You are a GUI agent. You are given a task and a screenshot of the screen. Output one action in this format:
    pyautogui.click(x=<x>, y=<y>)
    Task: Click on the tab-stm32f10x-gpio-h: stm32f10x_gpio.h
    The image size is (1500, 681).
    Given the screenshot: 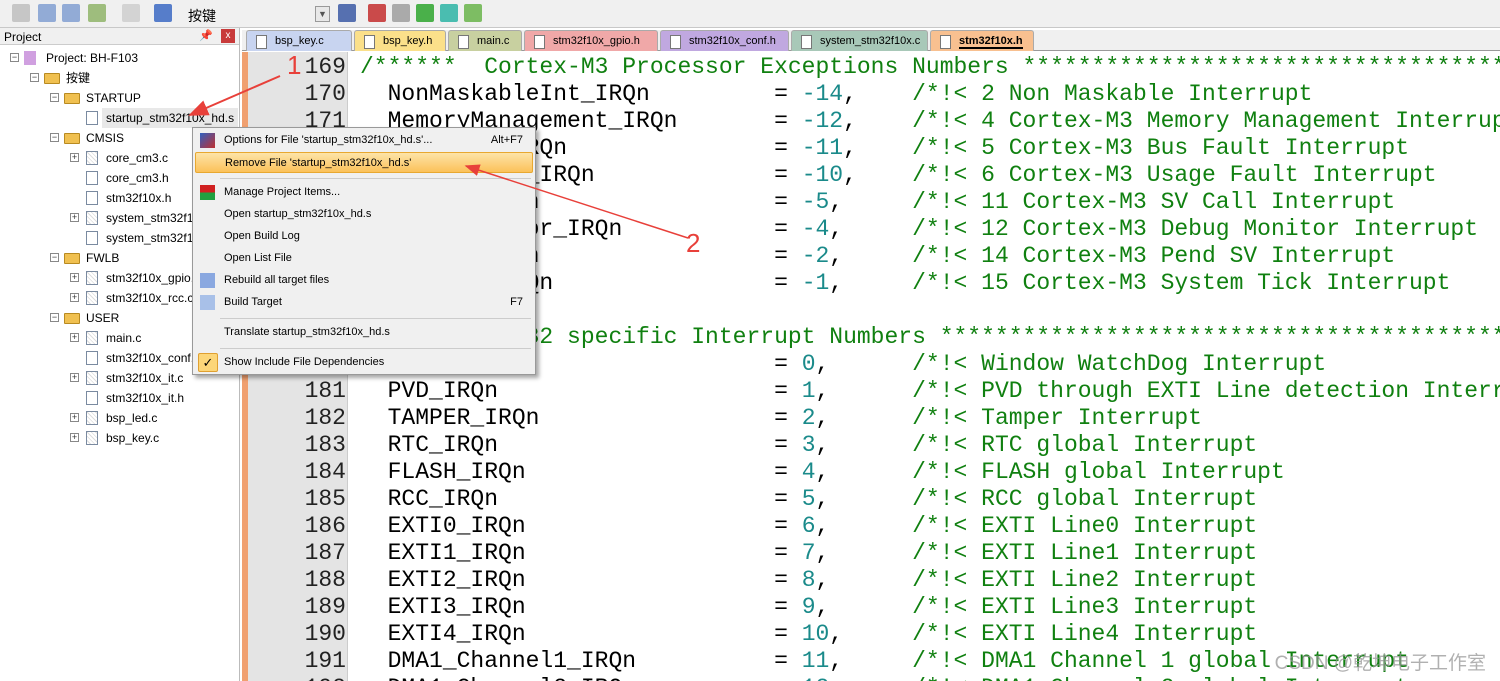 What is the action you would take?
    pyautogui.click(x=591, y=40)
    